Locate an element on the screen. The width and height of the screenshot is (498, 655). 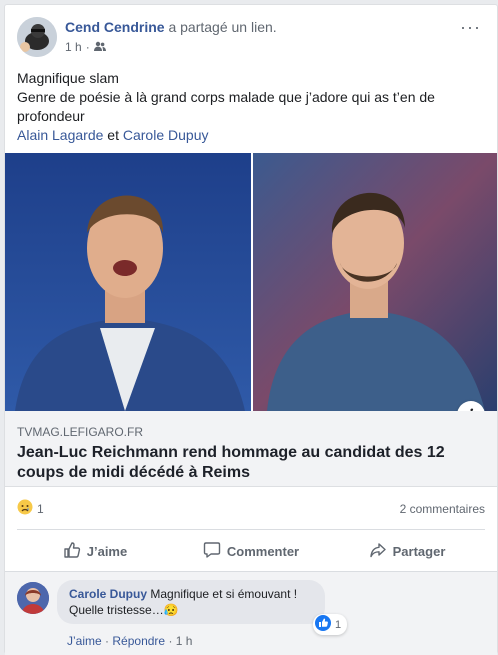
tag-alain-lagarde: Alain Lagarde is located at coordinates (60, 135).